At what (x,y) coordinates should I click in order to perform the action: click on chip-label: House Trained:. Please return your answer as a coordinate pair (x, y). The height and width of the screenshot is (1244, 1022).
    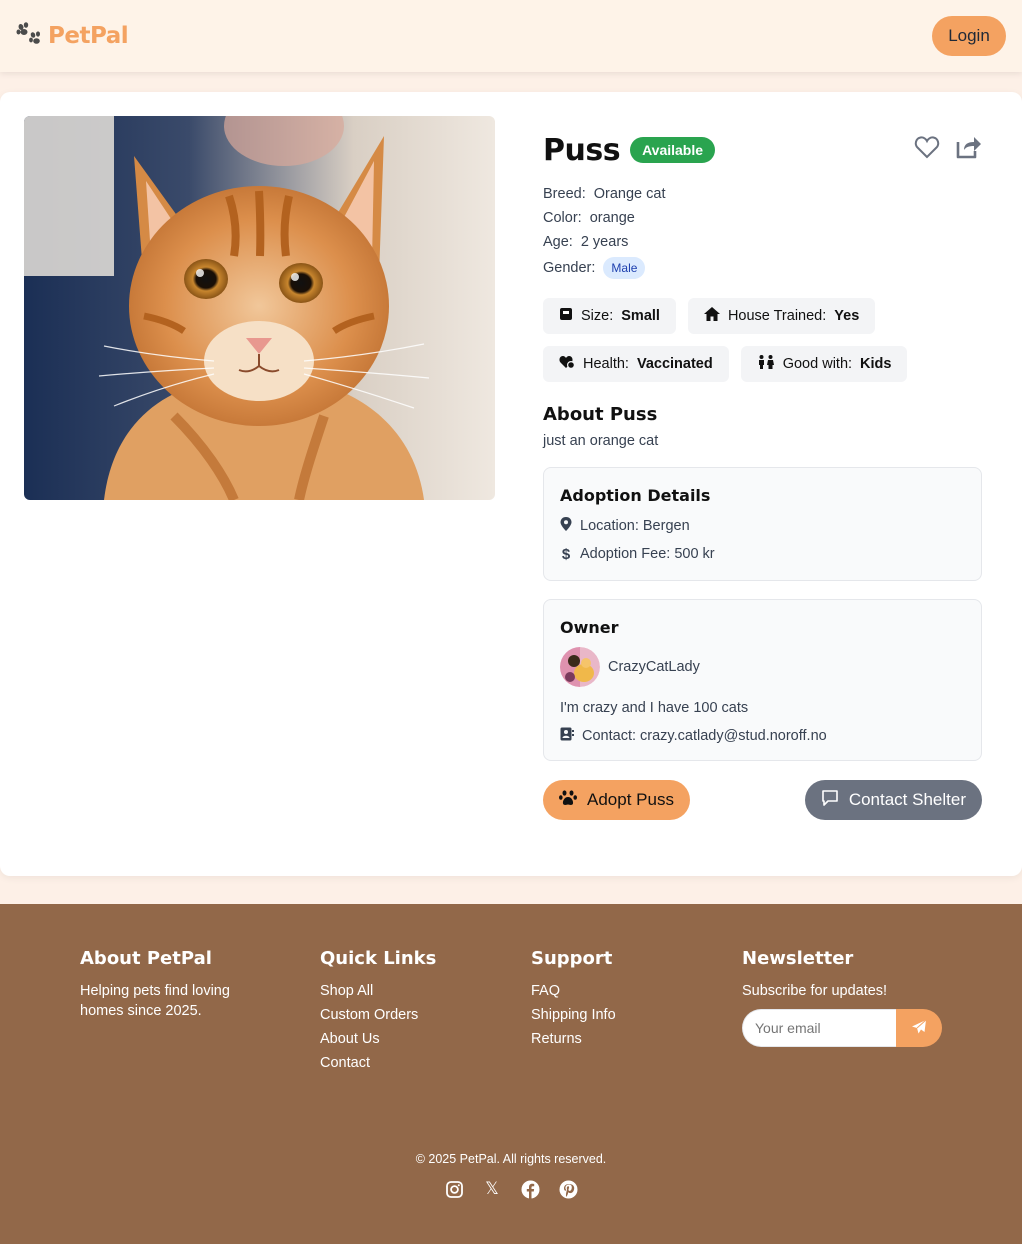
    Looking at the image, I should click on (777, 316).